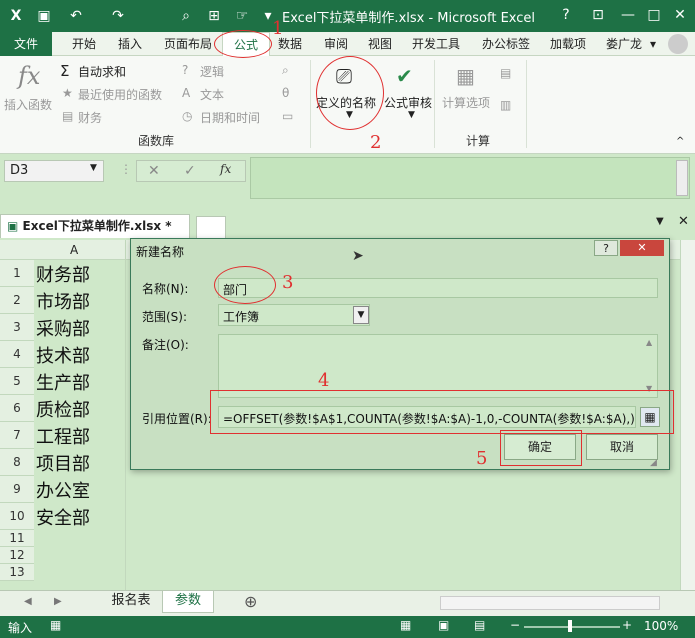  What do you see at coordinates (550, 603) in the screenshot?
I see `horizontal-scrollbar` at bounding box center [550, 603].